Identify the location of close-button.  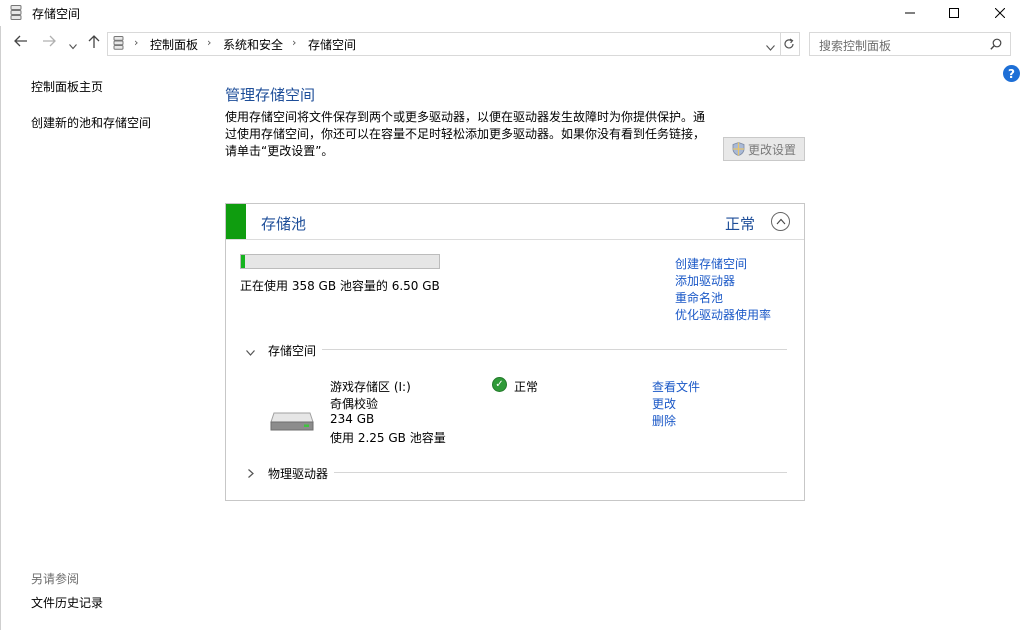
(1000, 13).